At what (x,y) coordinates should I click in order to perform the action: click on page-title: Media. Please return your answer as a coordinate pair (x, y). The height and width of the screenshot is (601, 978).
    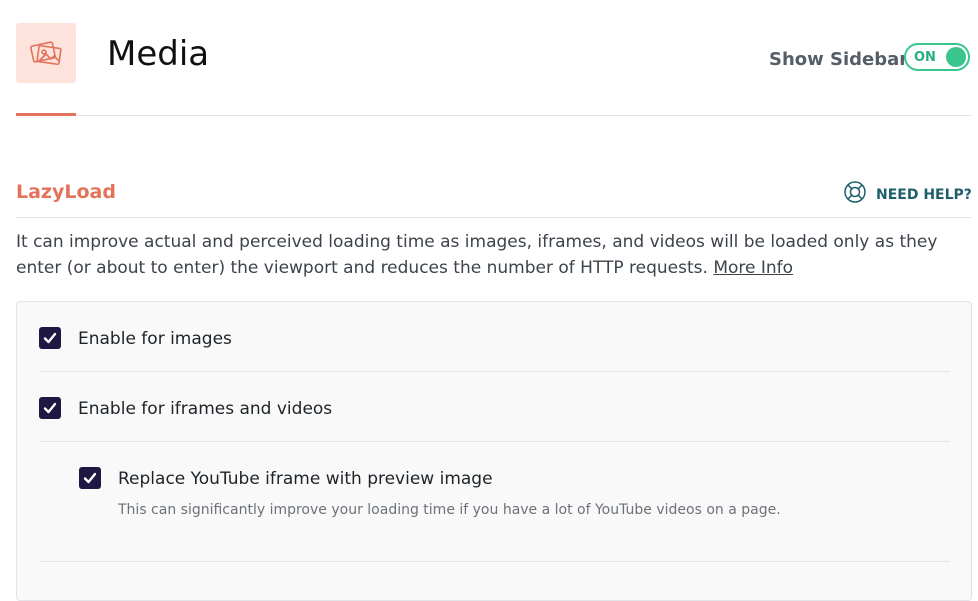
    Looking at the image, I should click on (158, 54).